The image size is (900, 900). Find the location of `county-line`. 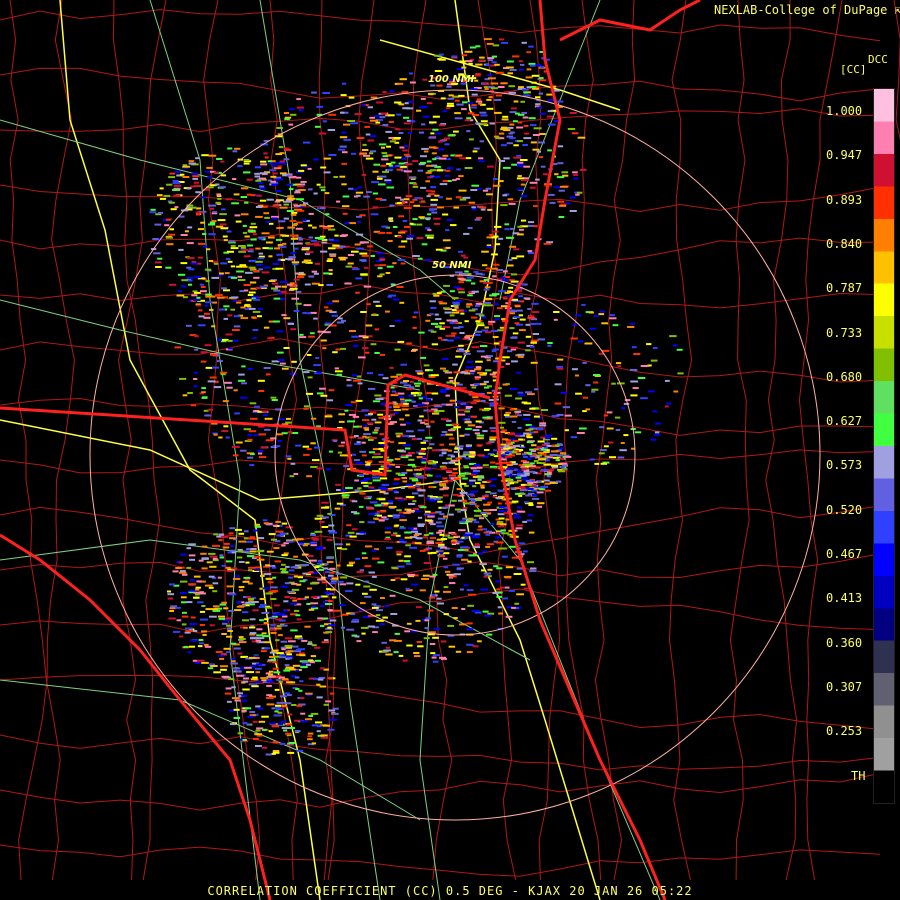

county-line is located at coordinates (781, 440).